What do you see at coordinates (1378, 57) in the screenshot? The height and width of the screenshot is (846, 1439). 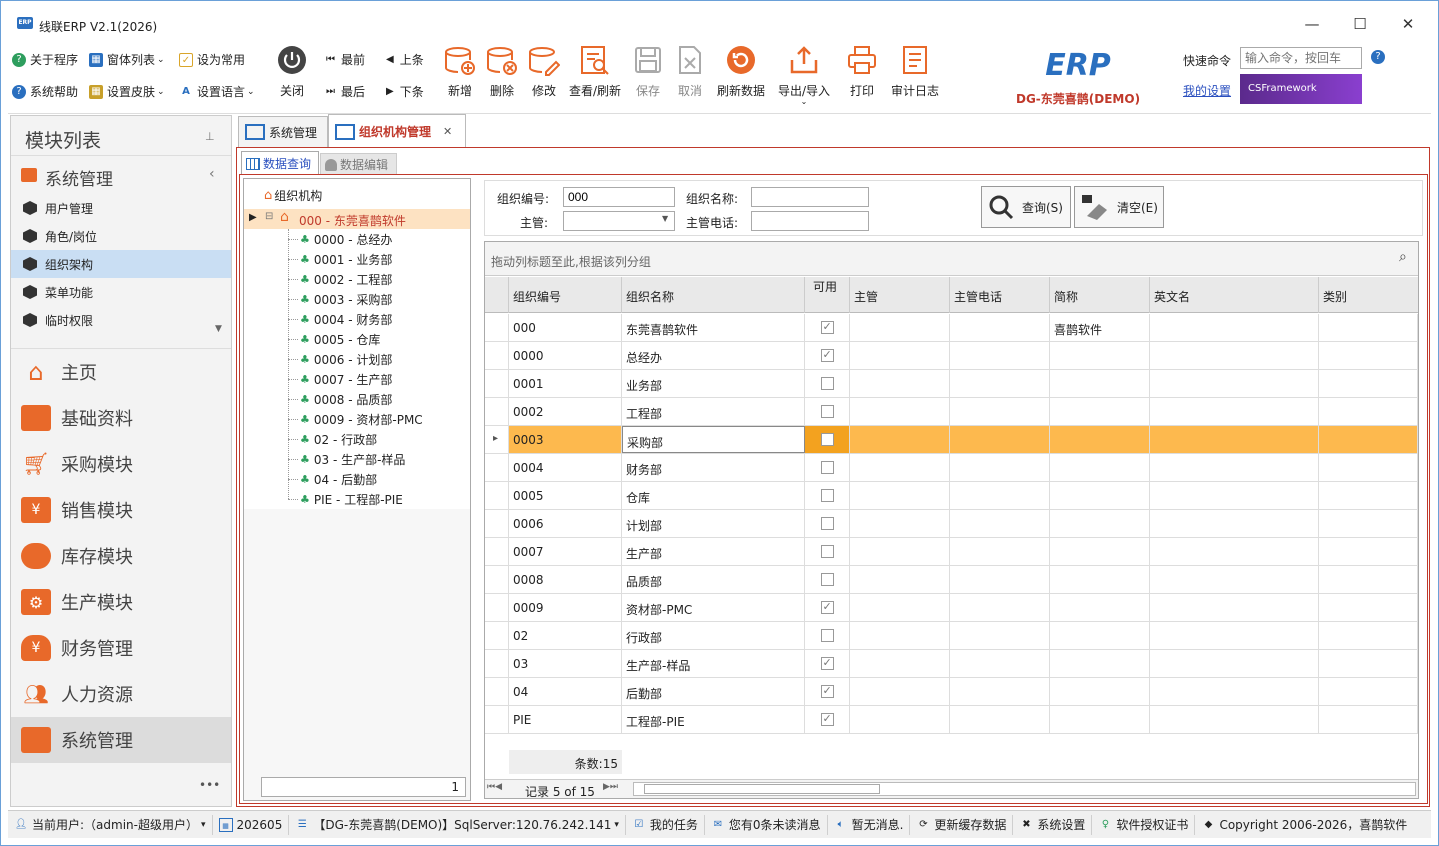 I see `help-icon: ?` at bounding box center [1378, 57].